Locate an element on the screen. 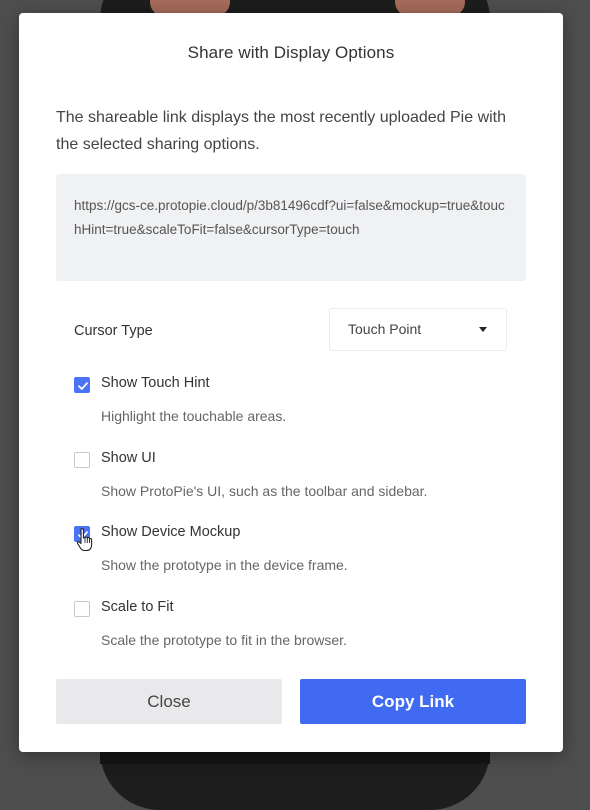 This screenshot has height=810, width=590. option-label: Show Device Mockup is located at coordinates (170, 532).